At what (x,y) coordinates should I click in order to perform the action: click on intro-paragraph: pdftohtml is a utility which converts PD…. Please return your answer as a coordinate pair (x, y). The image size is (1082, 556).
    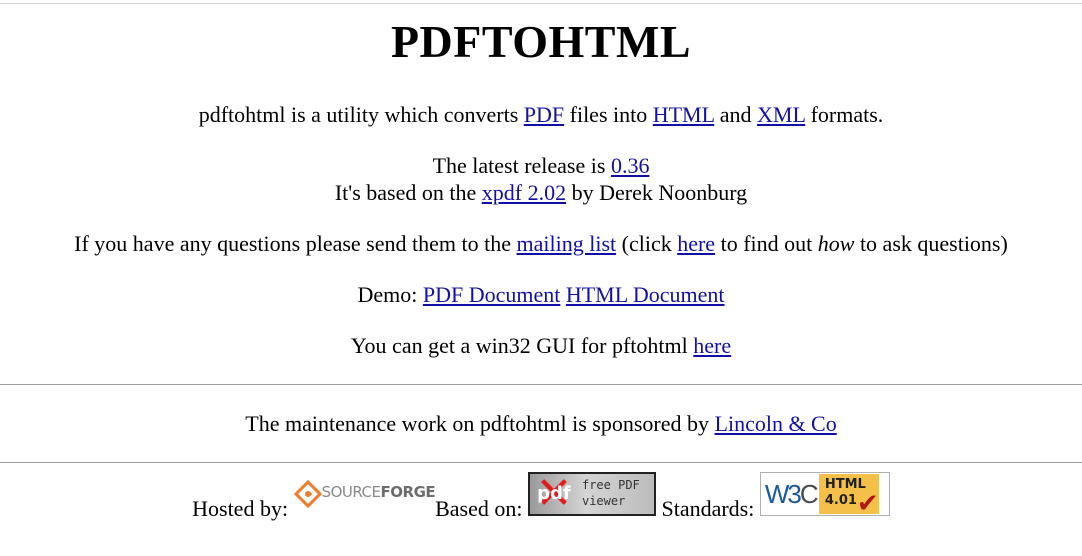
    Looking at the image, I should click on (541, 115).